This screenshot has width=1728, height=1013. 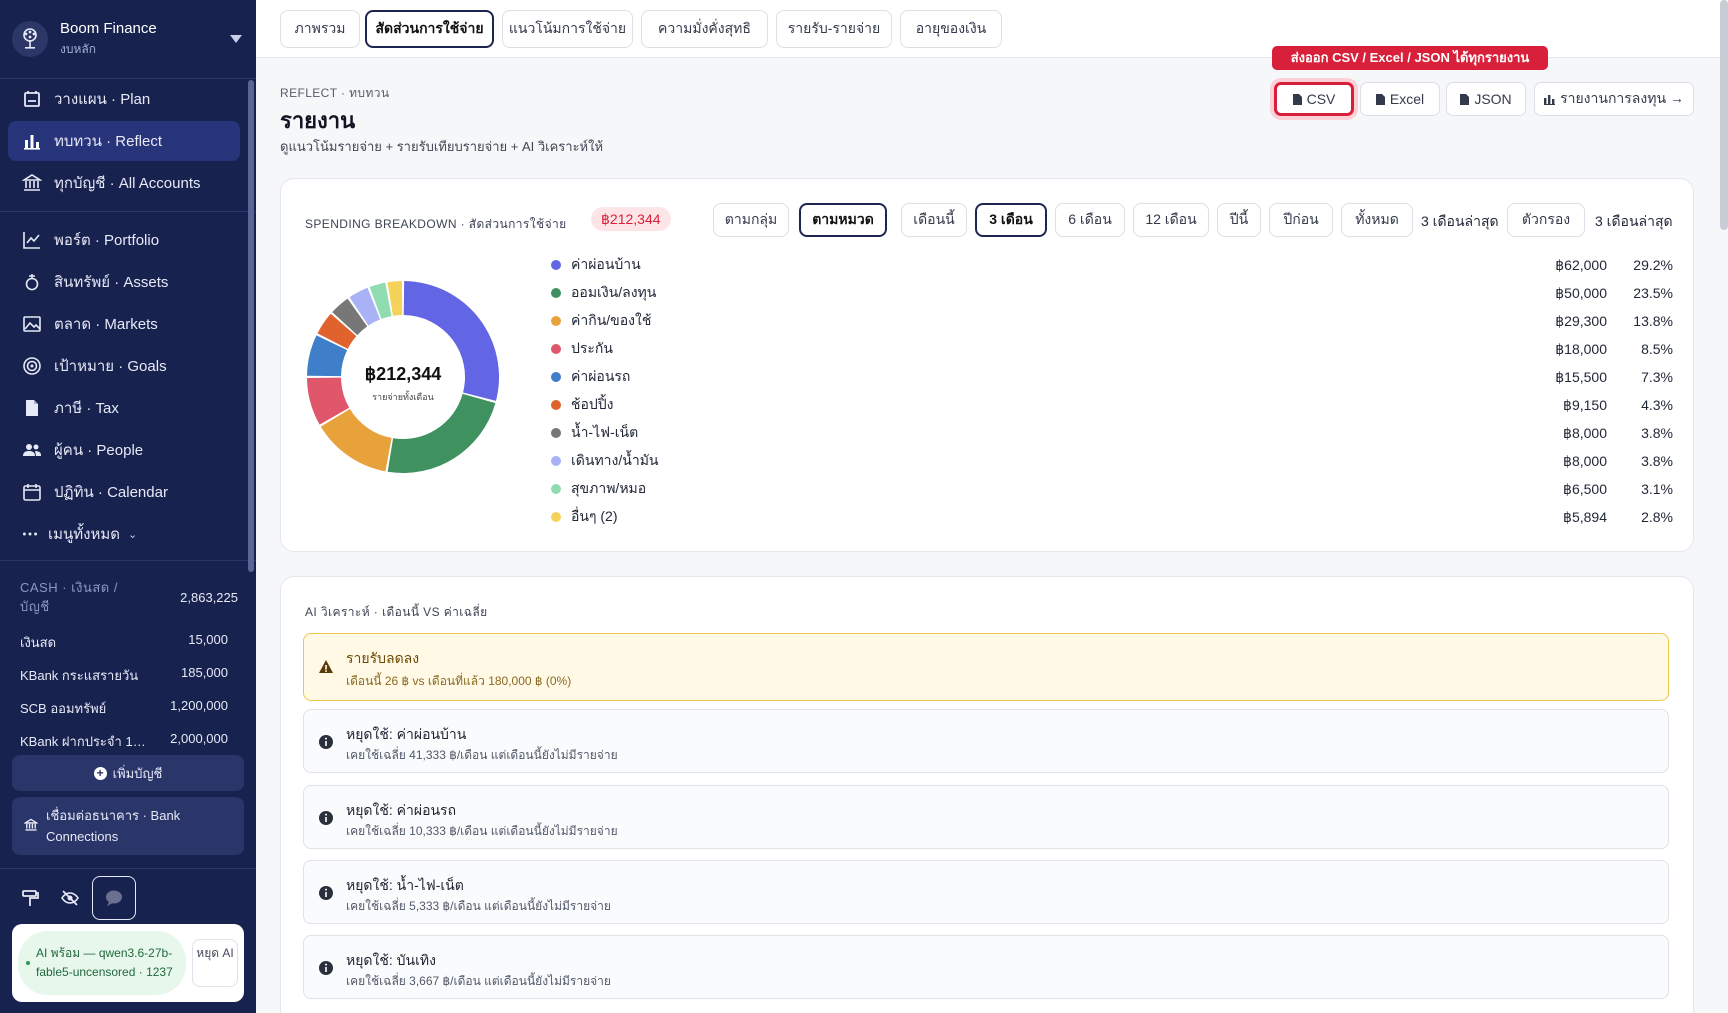 What do you see at coordinates (1171, 220) in the screenshot?
I see `range-12-months-button: 12 เดือน` at bounding box center [1171, 220].